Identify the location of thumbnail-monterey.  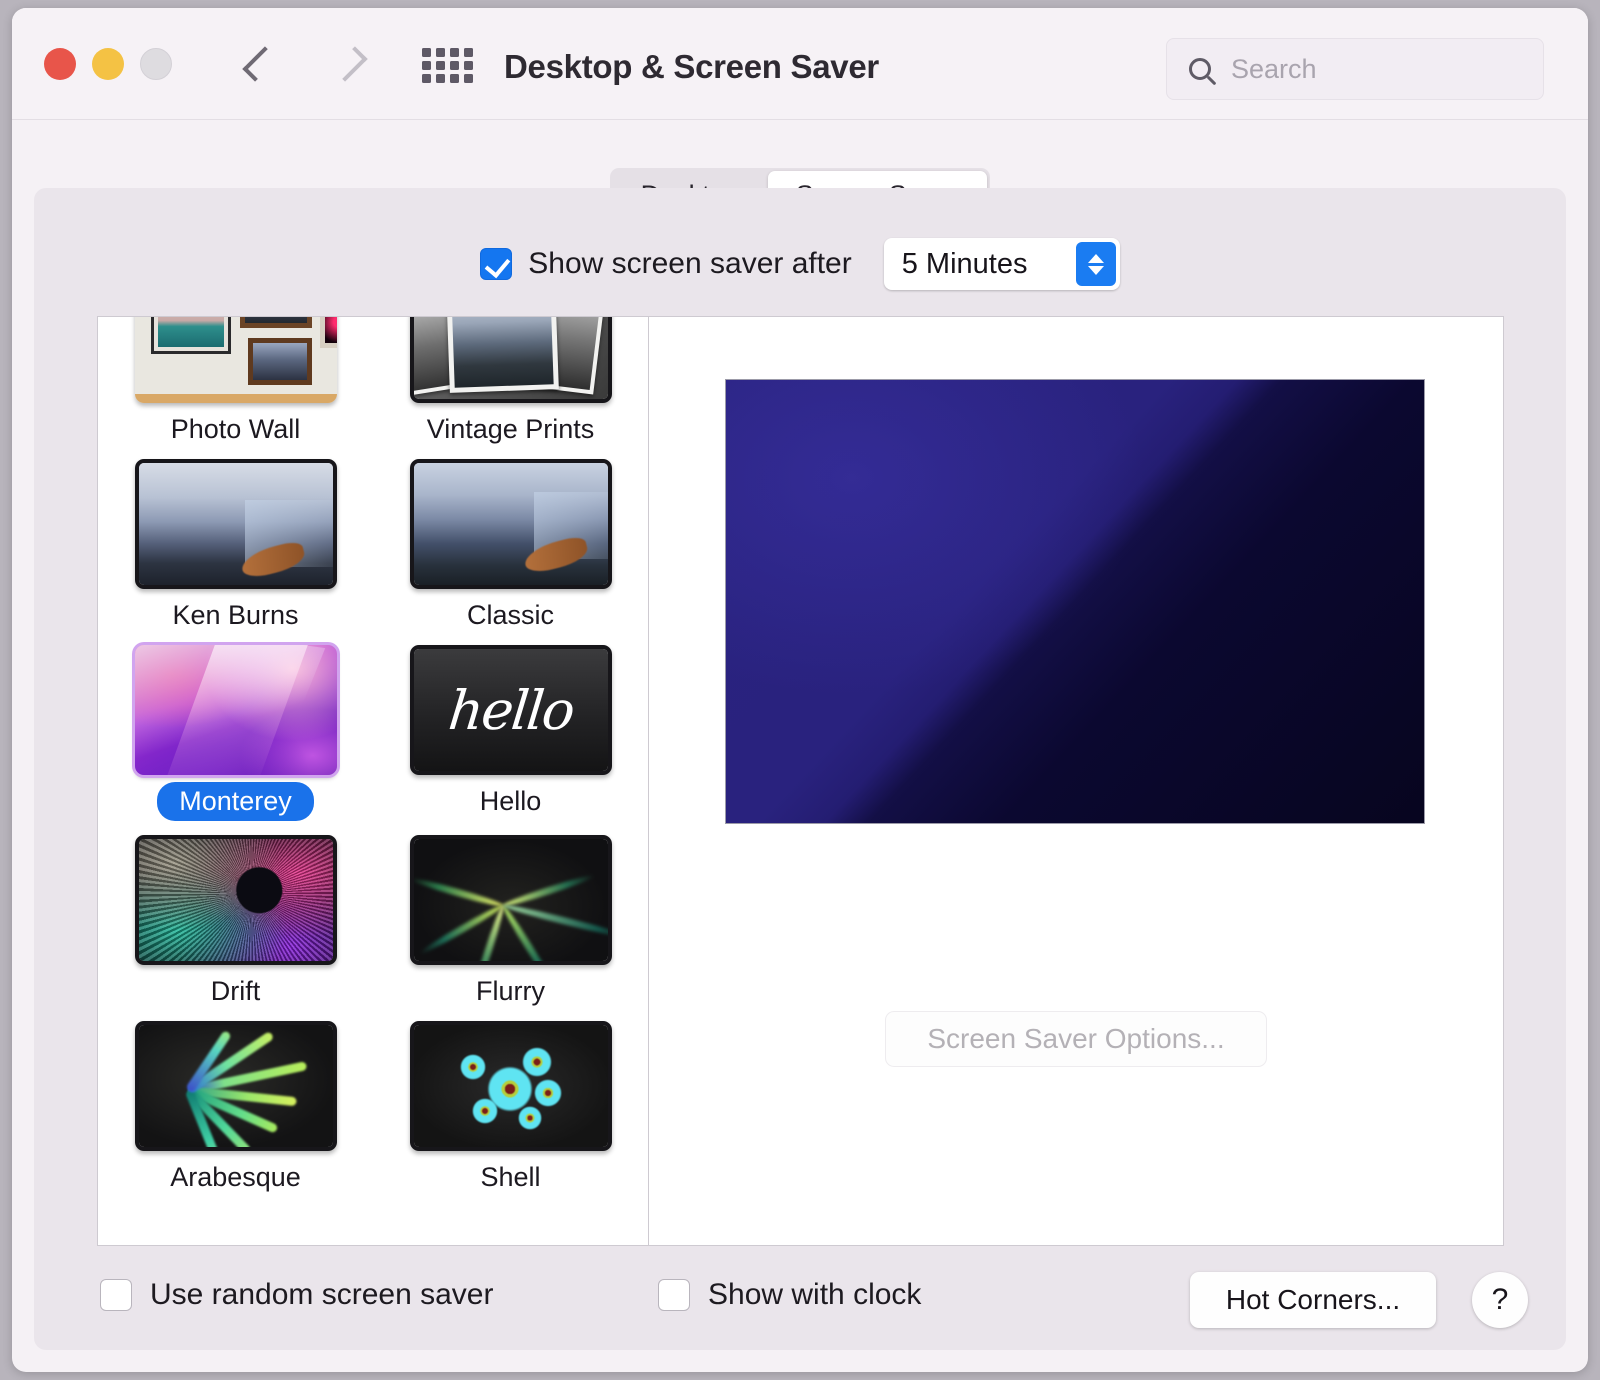
(235, 710).